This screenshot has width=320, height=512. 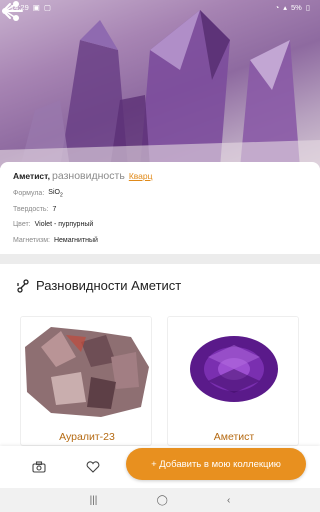 I want to click on variety-text: разновидность, so click(x=88, y=176).